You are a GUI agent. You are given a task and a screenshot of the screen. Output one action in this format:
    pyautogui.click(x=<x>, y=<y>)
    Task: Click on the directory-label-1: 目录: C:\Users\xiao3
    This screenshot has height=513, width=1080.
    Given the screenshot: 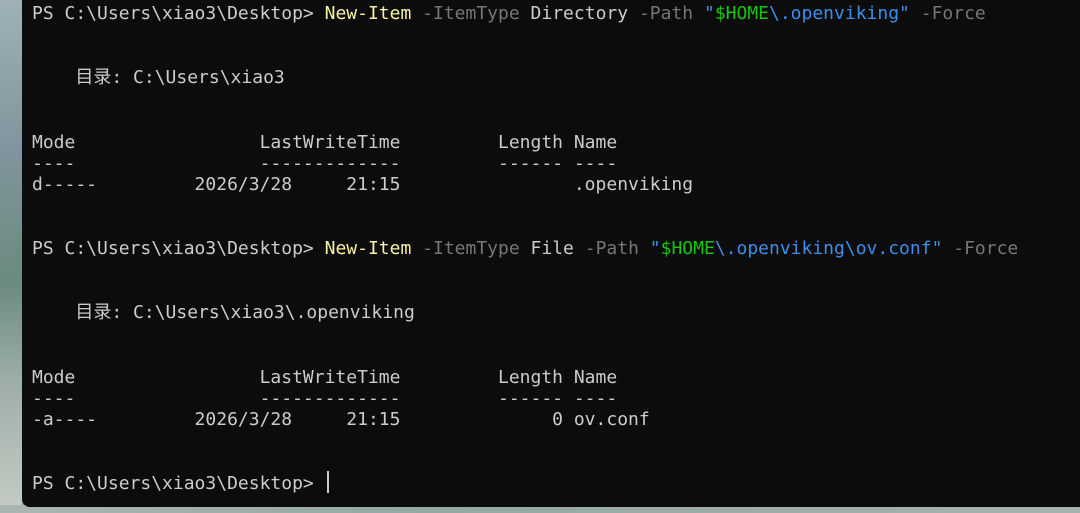 What is the action you would take?
    pyautogui.click(x=158, y=77)
    